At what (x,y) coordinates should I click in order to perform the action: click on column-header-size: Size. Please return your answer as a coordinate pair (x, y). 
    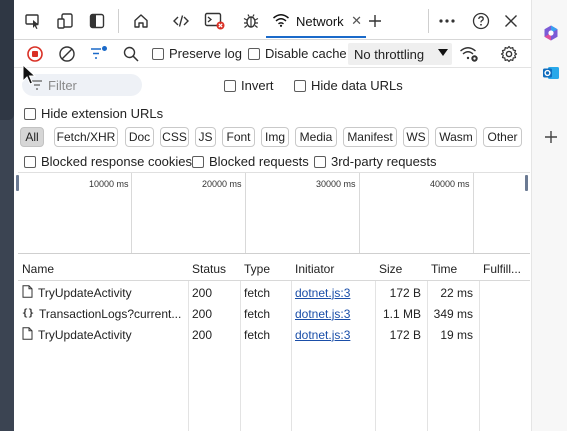
    Looking at the image, I should click on (401, 269).